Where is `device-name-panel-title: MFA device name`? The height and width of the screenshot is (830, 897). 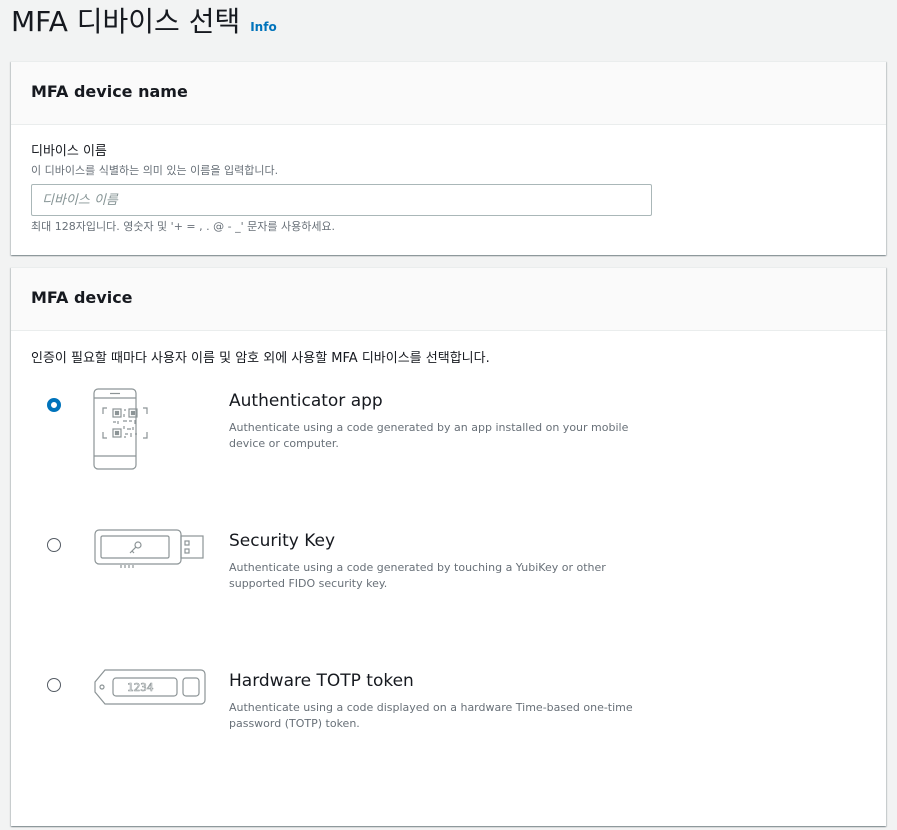
device-name-panel-title: MFA device name is located at coordinates (109, 91).